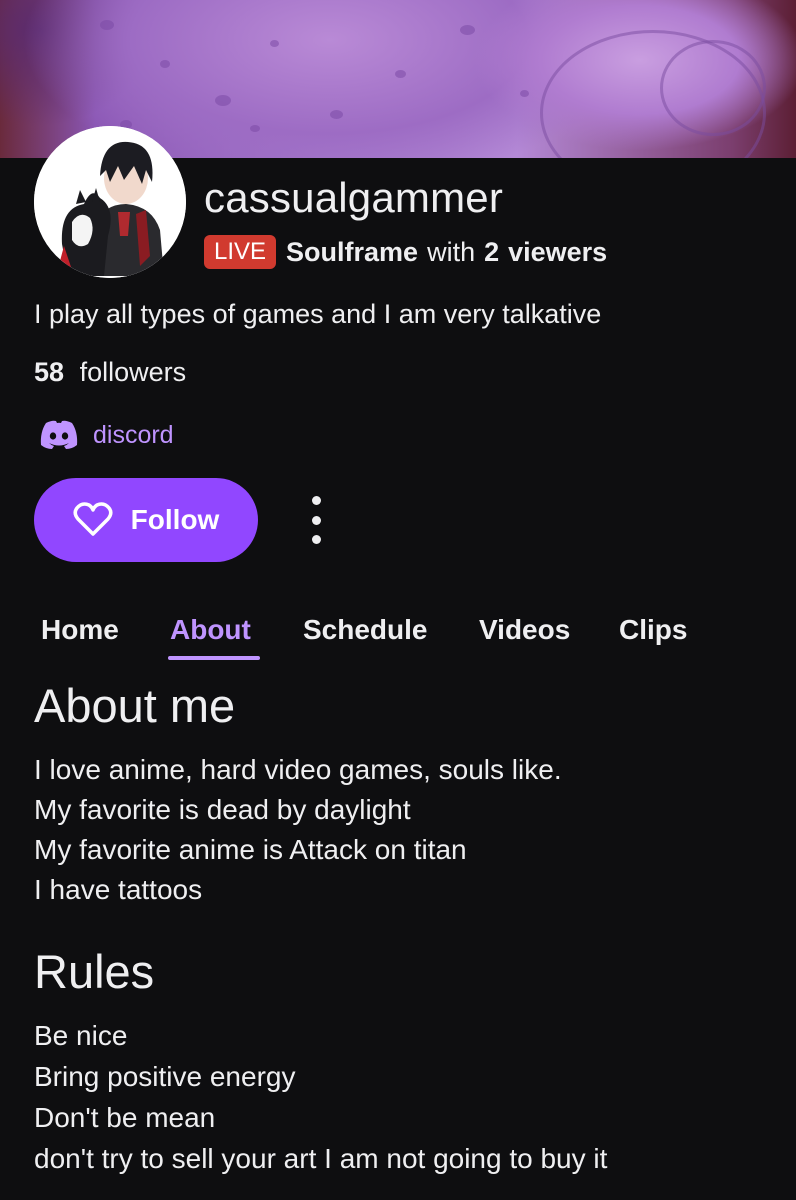 This screenshot has height=1200, width=796. I want to click on tab-videos: Videos, so click(524, 630).